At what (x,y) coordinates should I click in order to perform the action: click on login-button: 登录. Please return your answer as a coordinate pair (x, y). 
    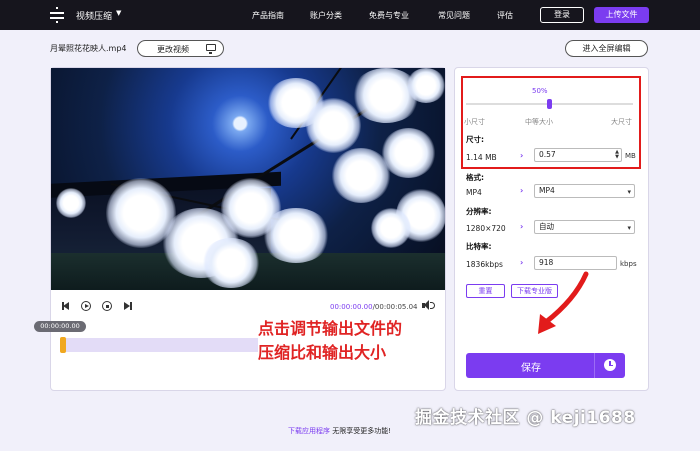
    Looking at the image, I should click on (562, 15).